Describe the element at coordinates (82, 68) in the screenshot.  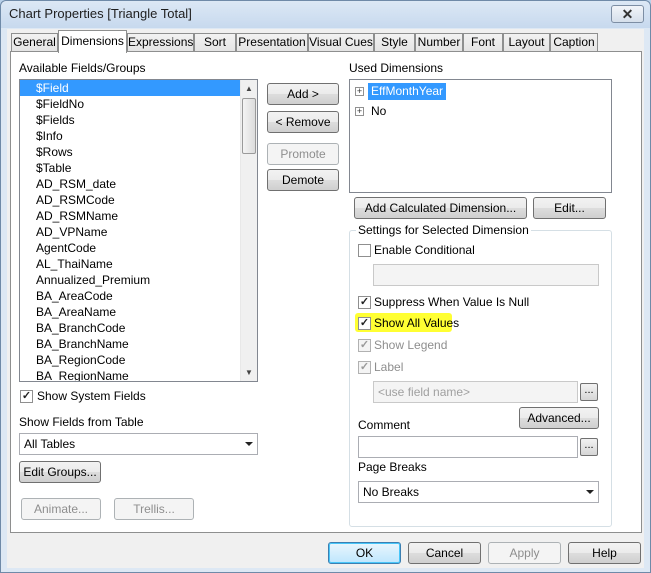
I see `available-fields-label: Available Fields/Groups` at that location.